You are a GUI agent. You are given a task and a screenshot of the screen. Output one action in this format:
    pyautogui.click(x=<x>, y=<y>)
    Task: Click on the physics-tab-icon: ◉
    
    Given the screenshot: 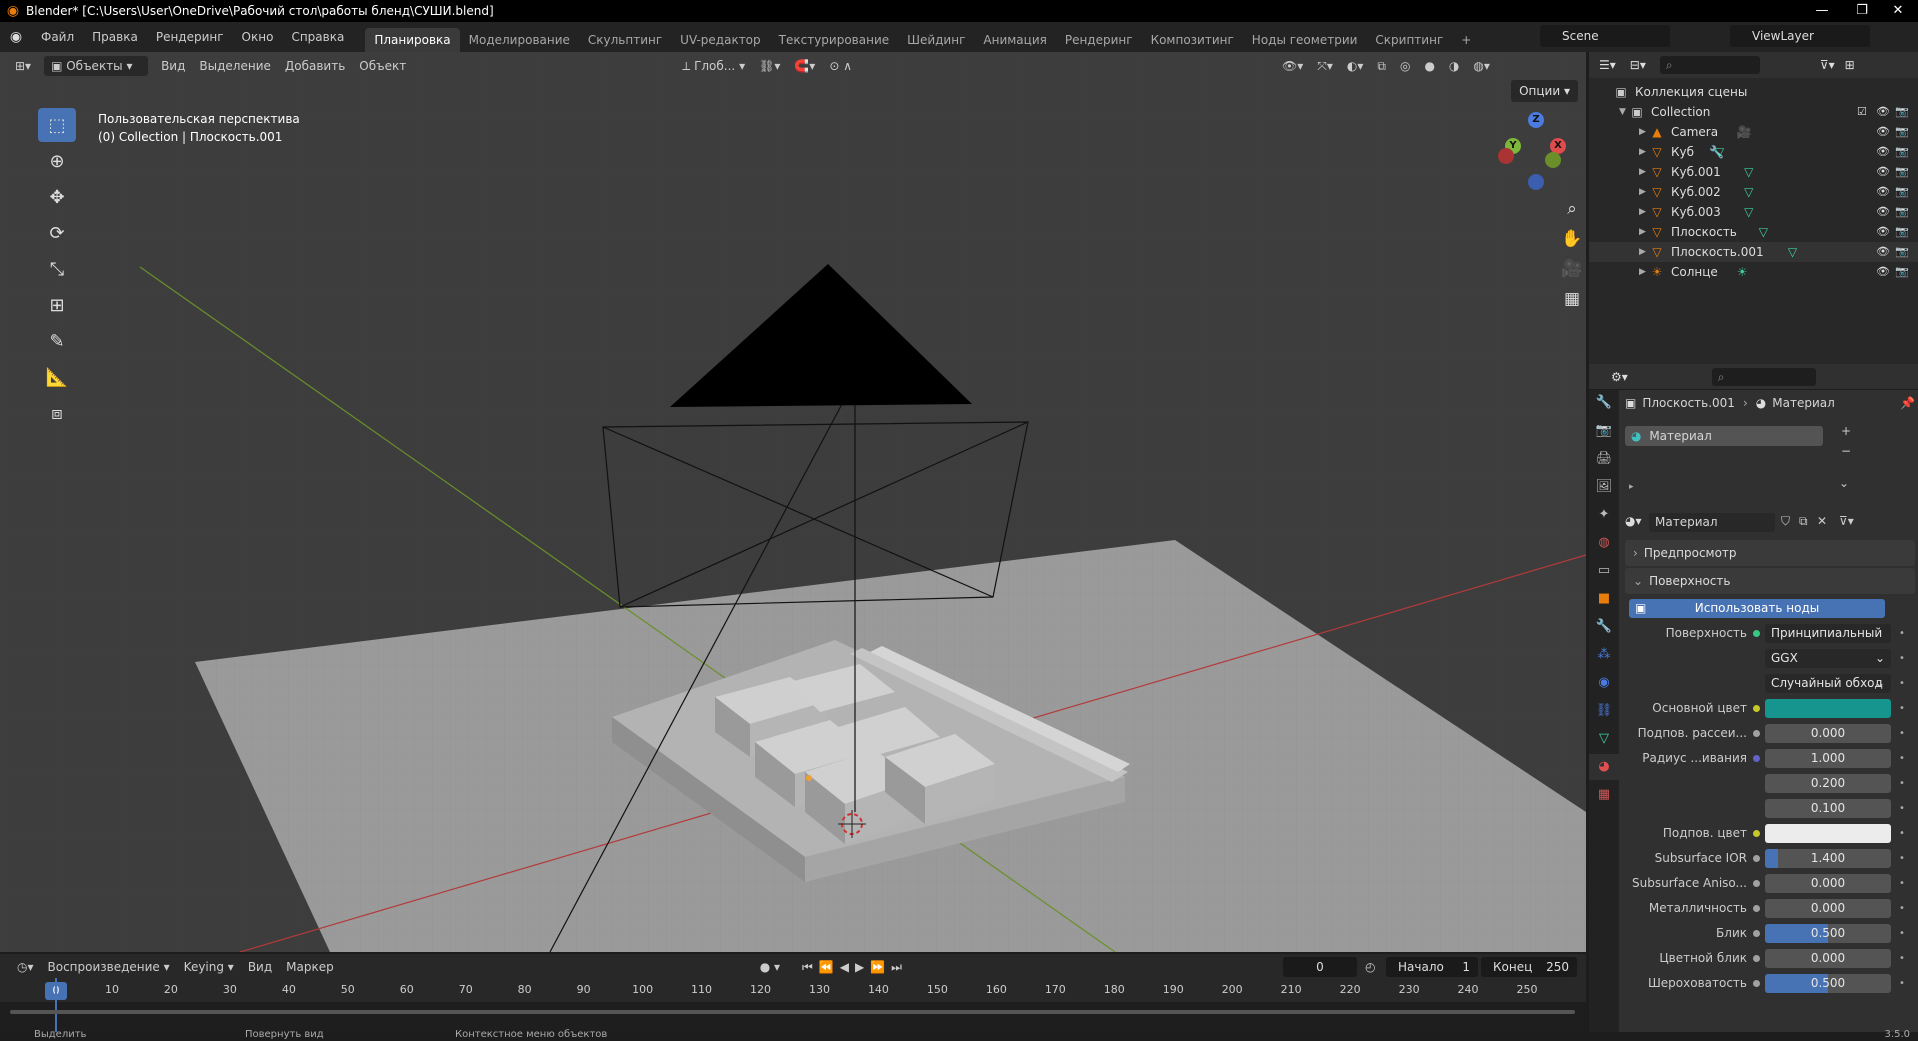 What is the action you would take?
    pyautogui.click(x=1604, y=683)
    